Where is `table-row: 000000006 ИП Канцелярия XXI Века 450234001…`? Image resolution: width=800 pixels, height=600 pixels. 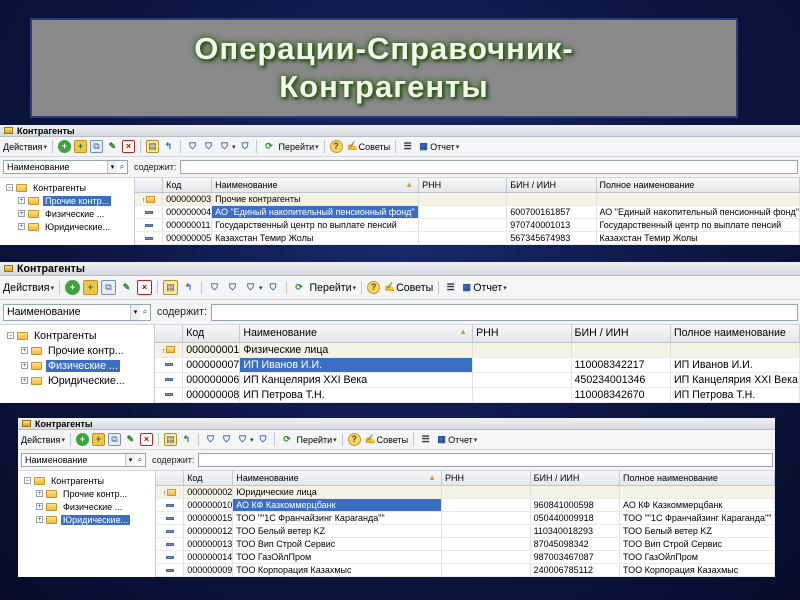 table-row: 000000006 ИП Канцелярия XXI Века 450234001… is located at coordinates (477, 380).